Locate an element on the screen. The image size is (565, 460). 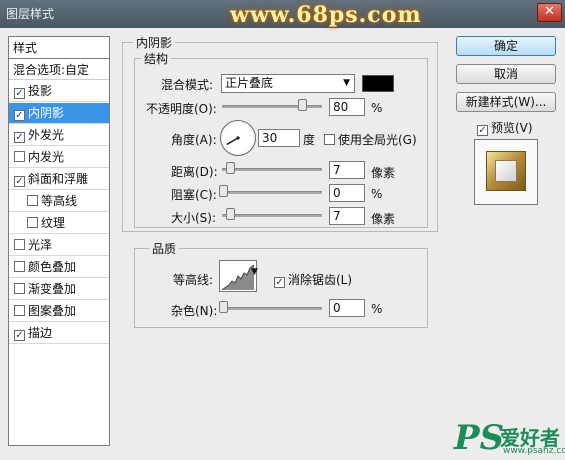
distance-unit: 像素 is located at coordinates (383, 173).